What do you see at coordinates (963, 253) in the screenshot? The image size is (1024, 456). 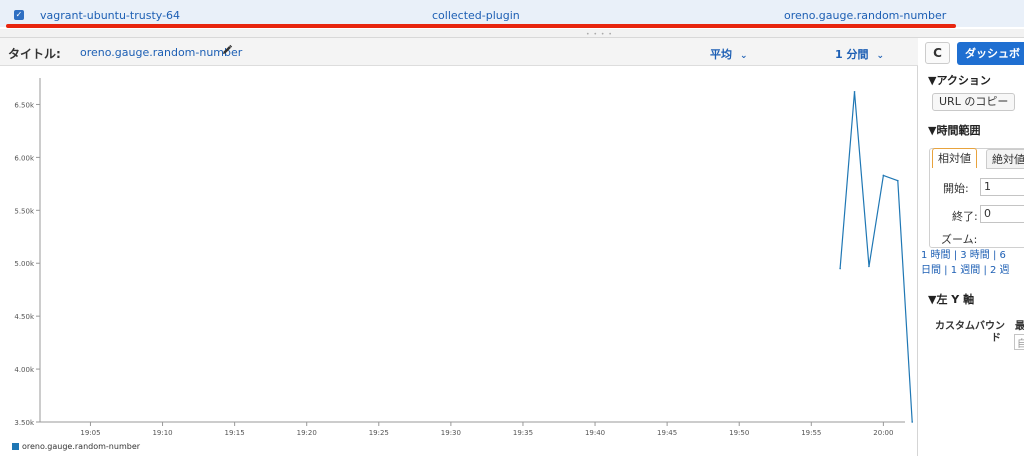 I see `zoom-links-row1: 1 時間 | 3 時間 | 6` at bounding box center [963, 253].